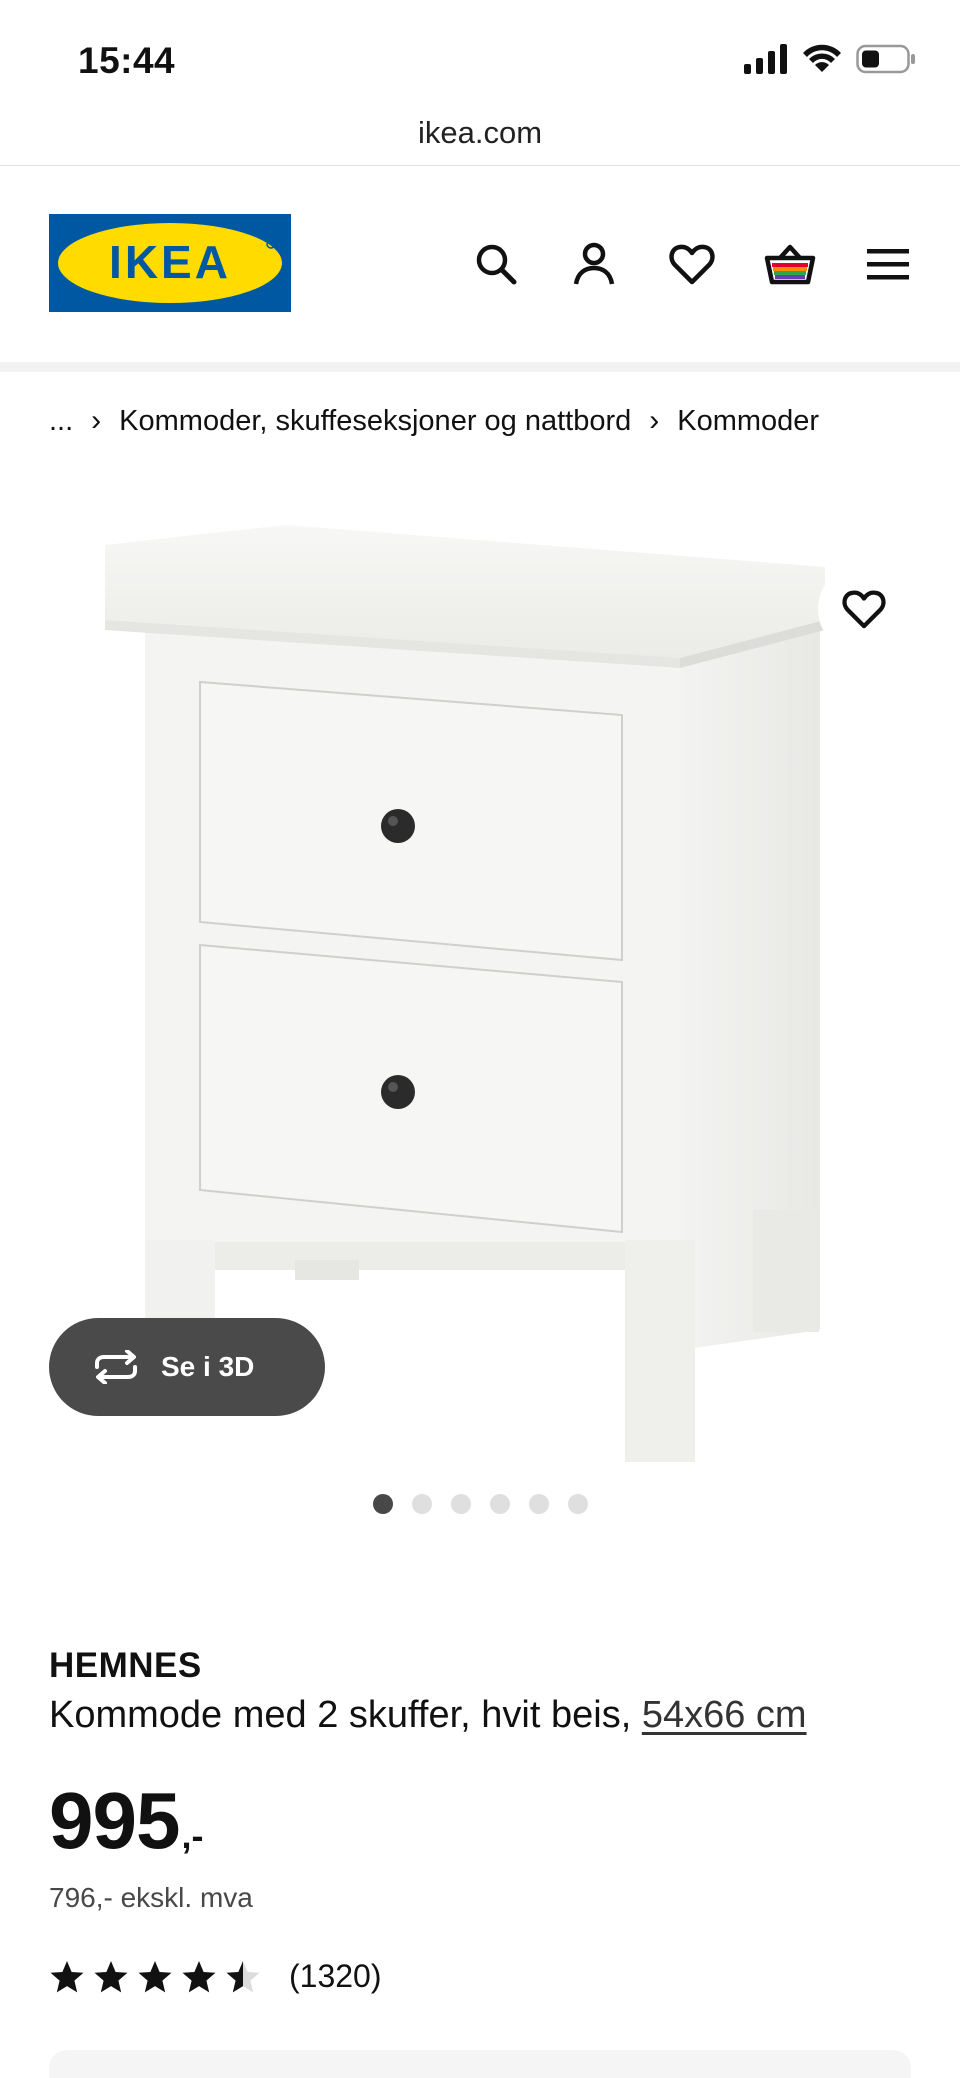  Describe the element at coordinates (125, 1665) in the screenshot. I see `product-name: HEMNES` at that location.